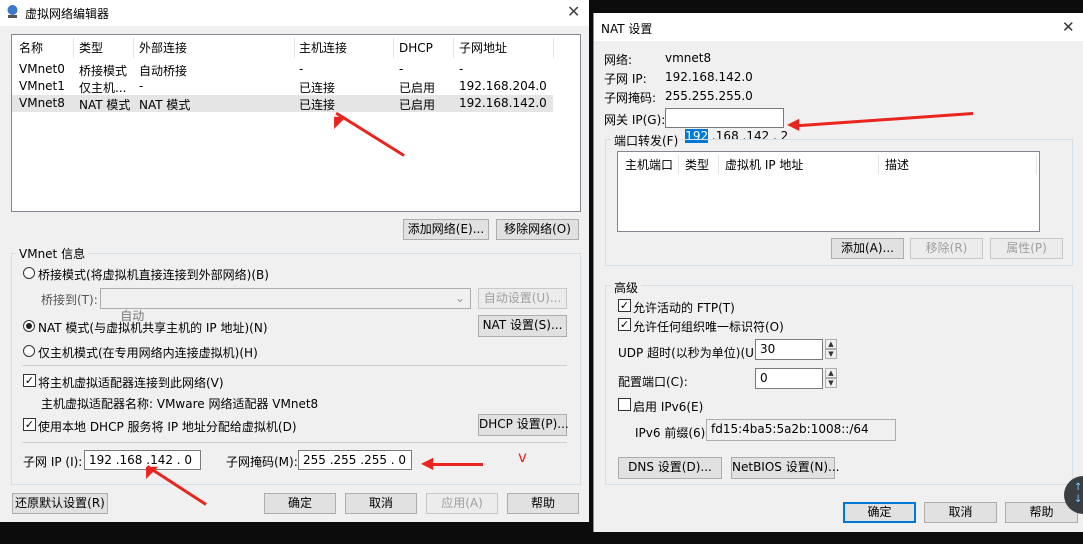 This screenshot has height=544, width=1083. I want to click on cell-external: NAT 模式, so click(165, 105).